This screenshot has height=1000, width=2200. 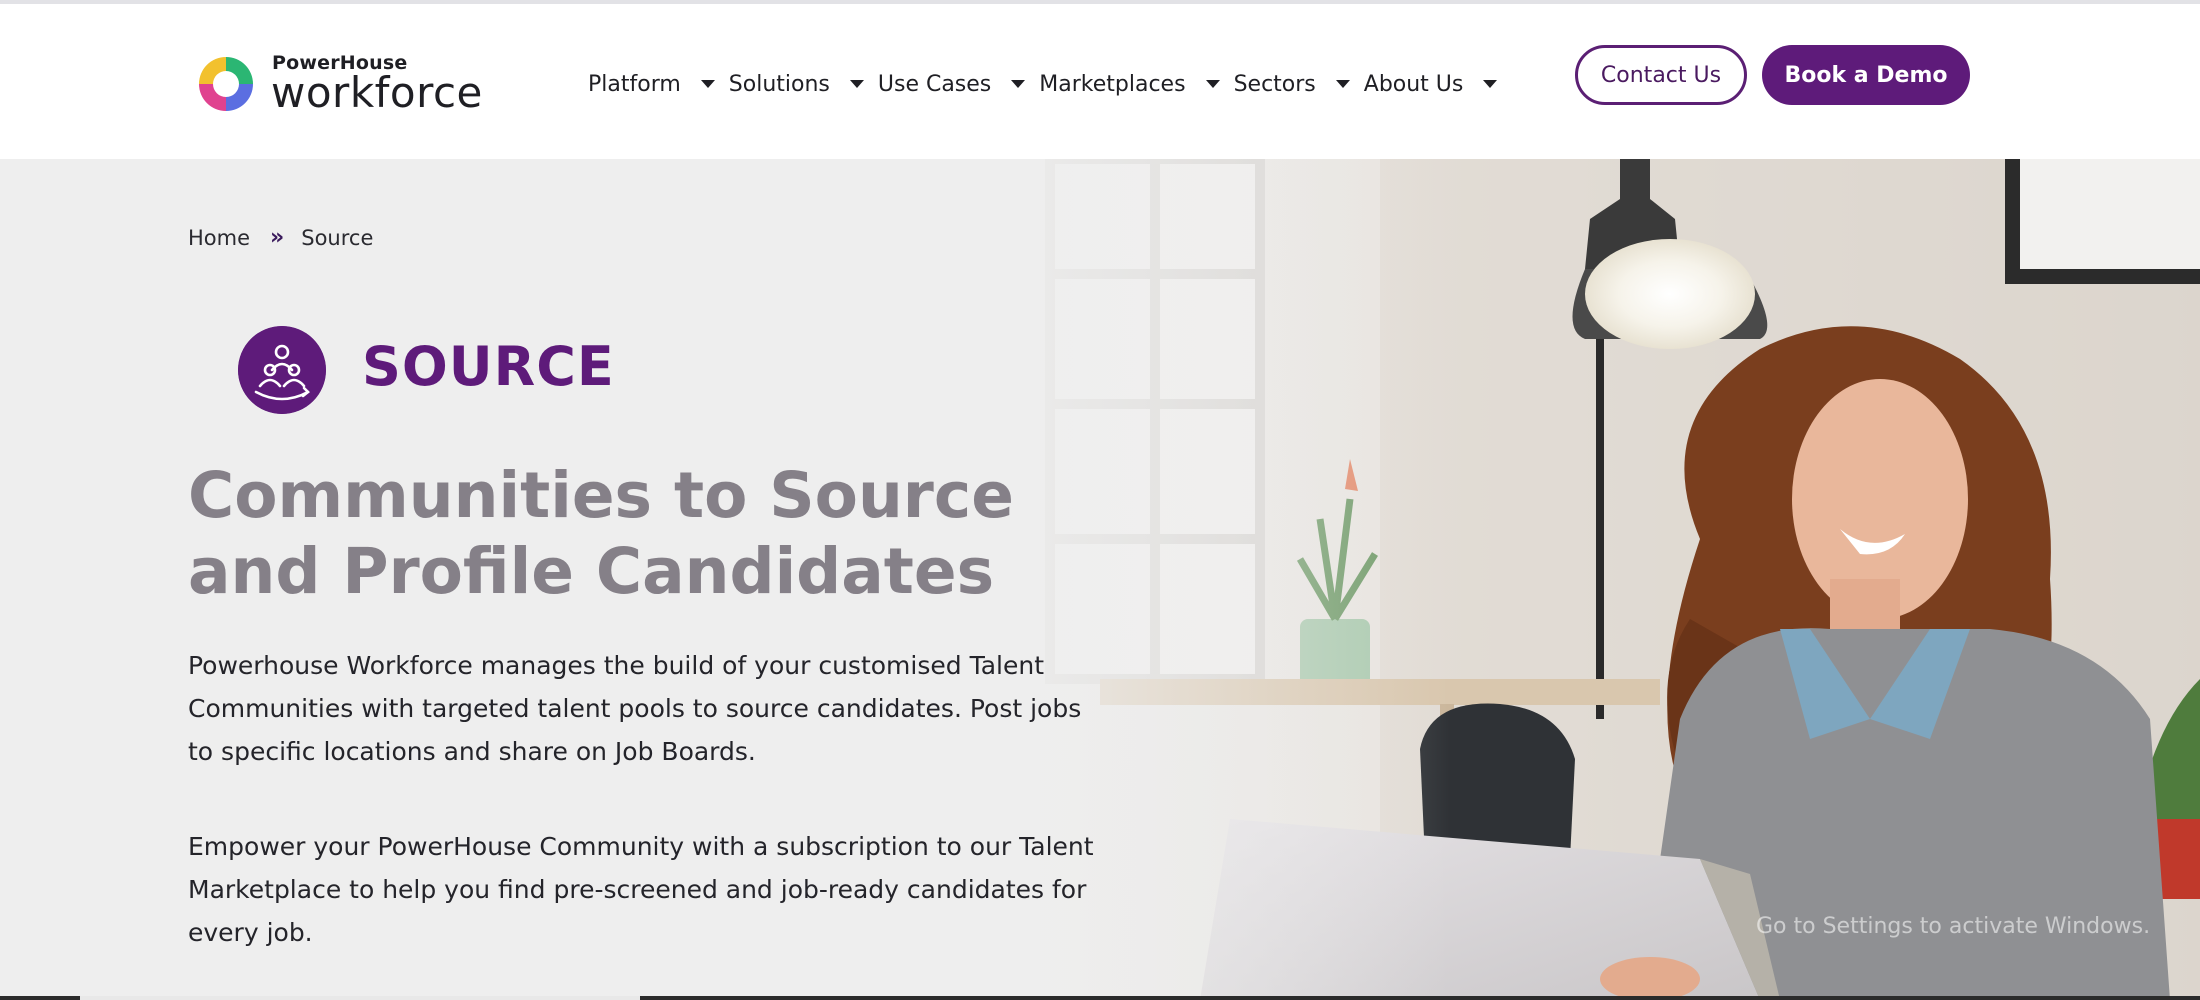 I want to click on nav-item-marketplaces: Marketplaces, so click(x=1129, y=84).